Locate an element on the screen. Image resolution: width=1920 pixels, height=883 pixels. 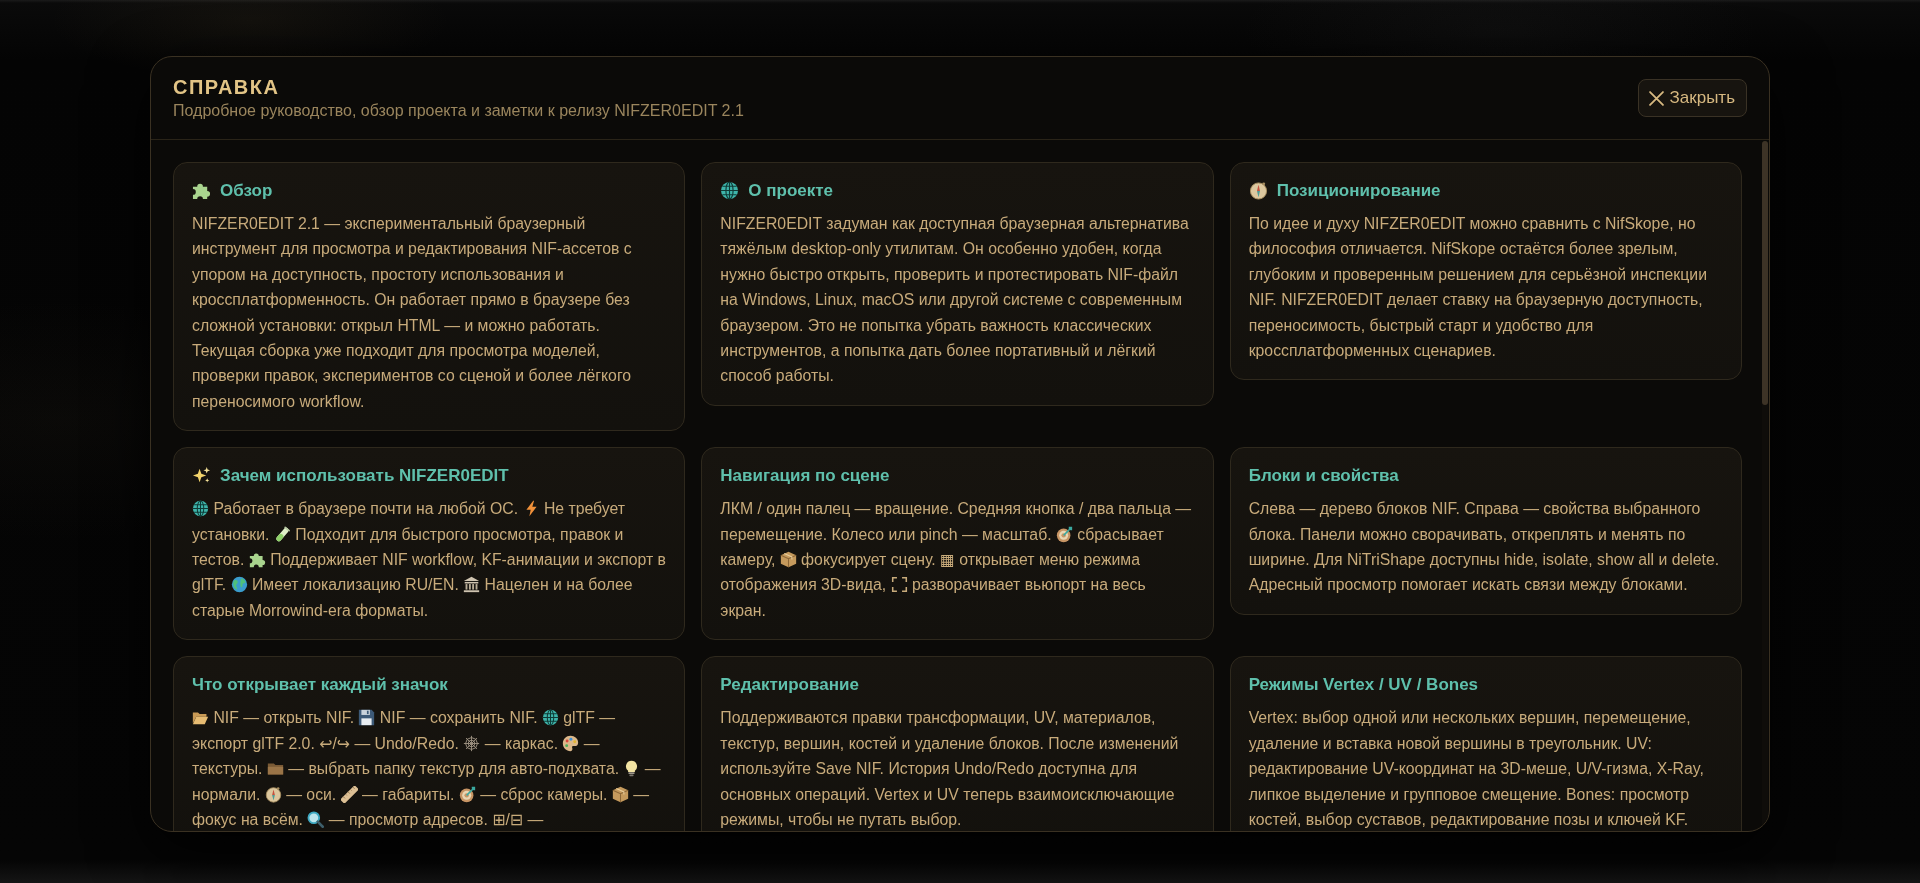
section-title: Позиционирование is located at coordinates (1358, 191).